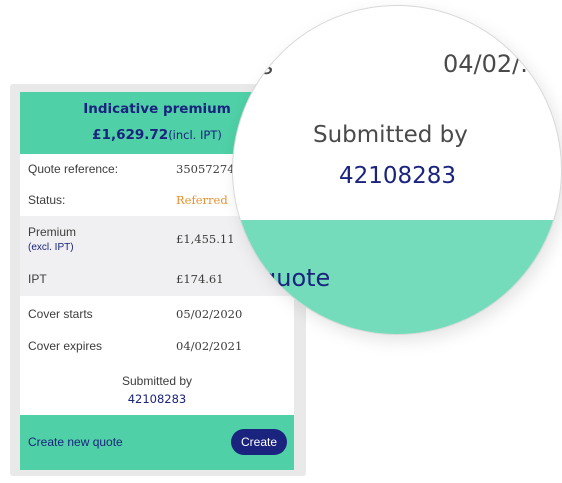 The width and height of the screenshot is (562, 483). What do you see at coordinates (65, 346) in the screenshot?
I see `cover-expires-label: Cover expires` at bounding box center [65, 346].